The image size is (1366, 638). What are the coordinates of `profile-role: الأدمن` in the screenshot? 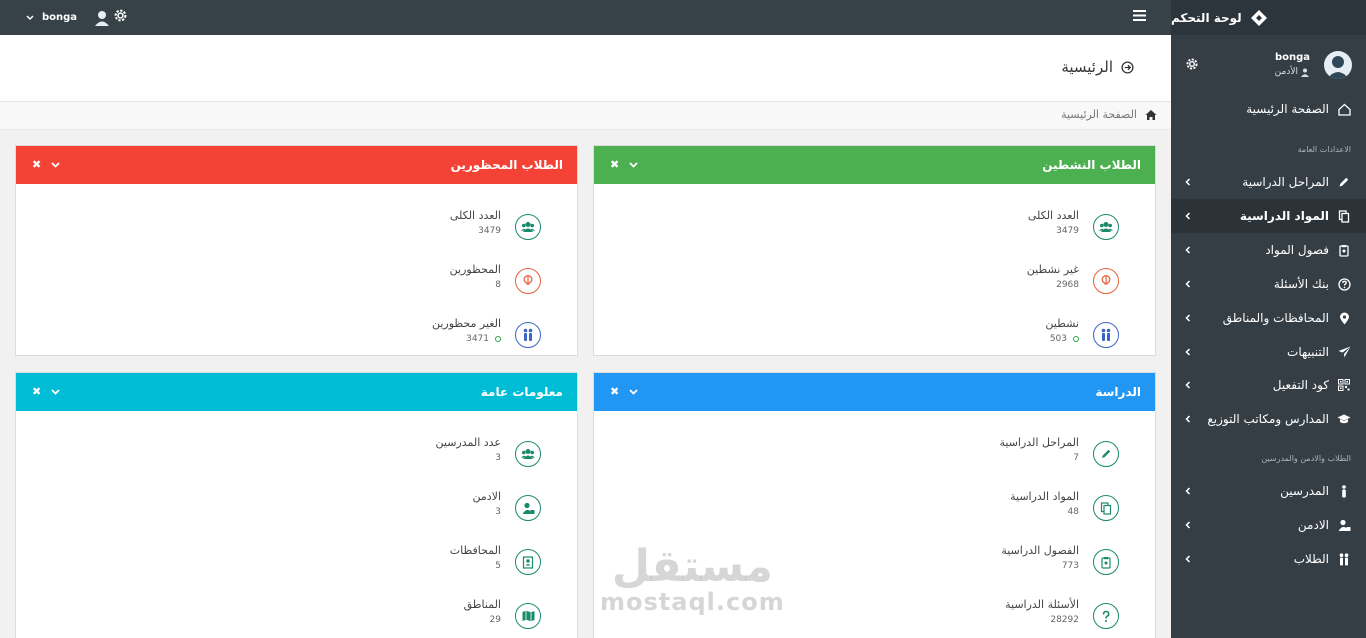 It's located at (1286, 72).